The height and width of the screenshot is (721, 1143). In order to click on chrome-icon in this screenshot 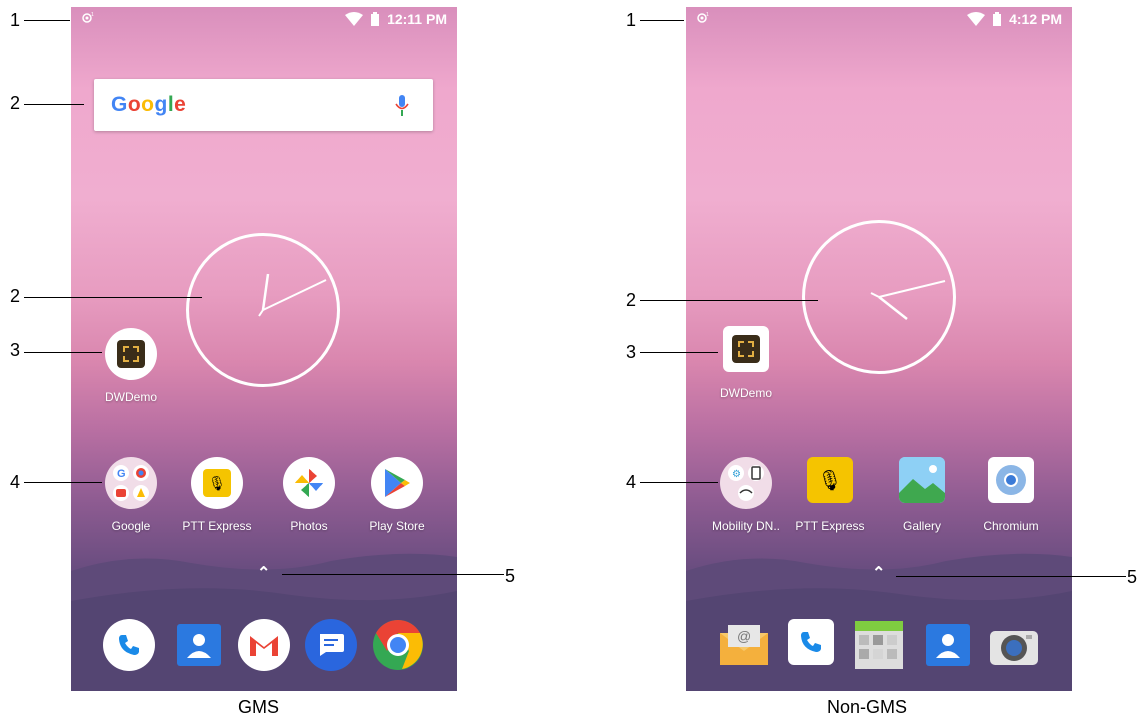, I will do `click(398, 645)`.